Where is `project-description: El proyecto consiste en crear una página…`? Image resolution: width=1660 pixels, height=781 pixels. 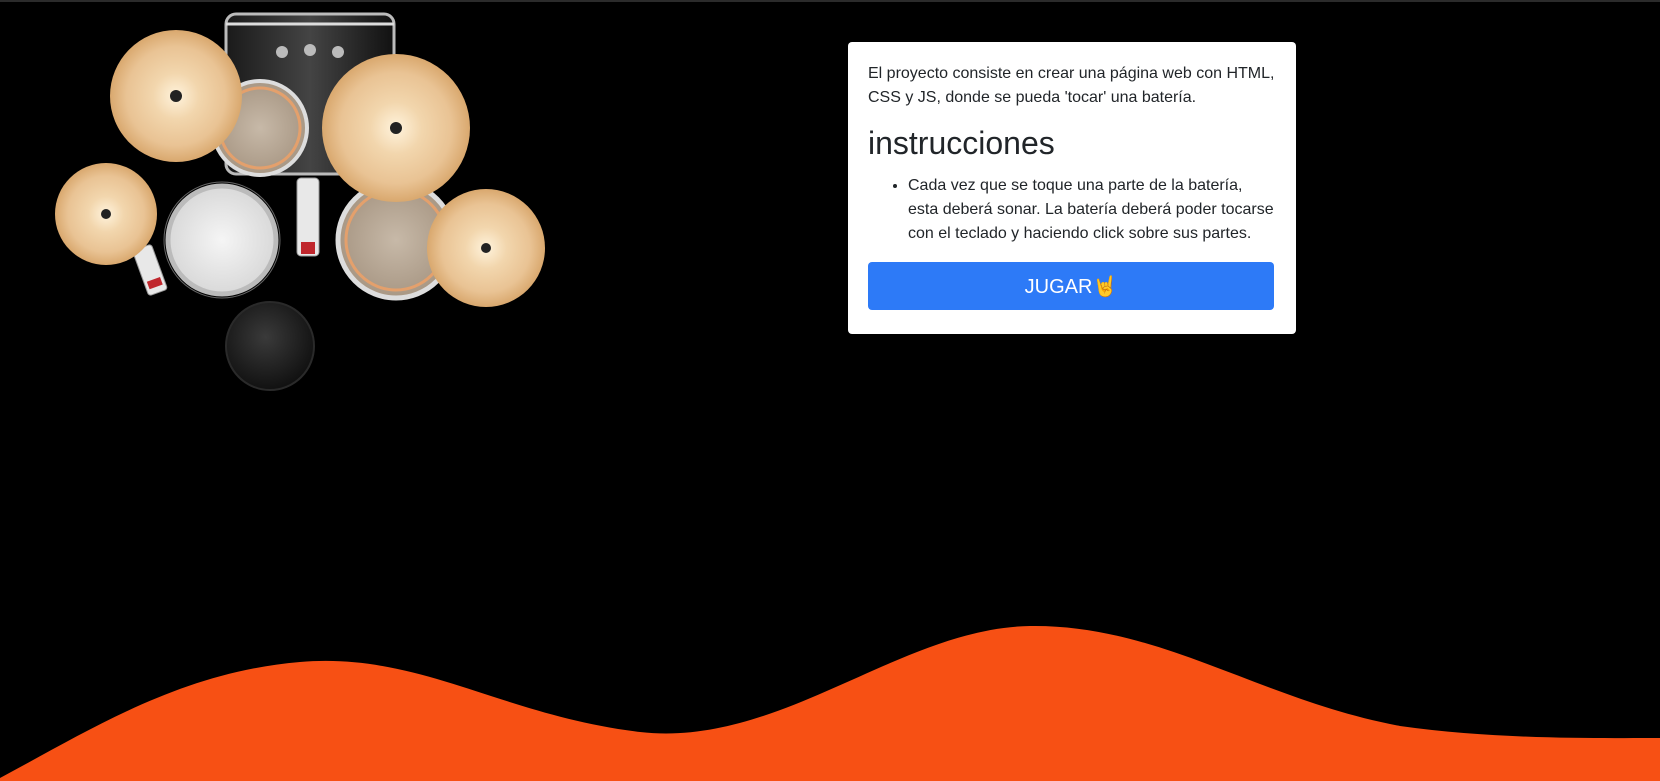
project-description: El proyecto consiste en crear una página… is located at coordinates (1071, 85).